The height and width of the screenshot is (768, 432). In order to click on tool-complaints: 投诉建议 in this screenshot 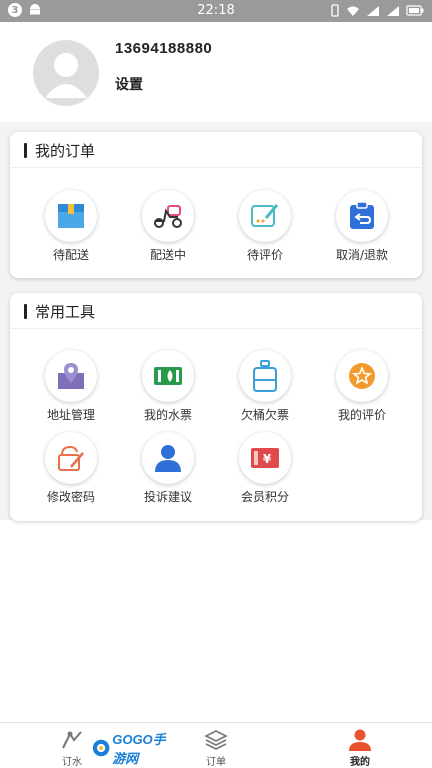, I will do `click(168, 468)`.